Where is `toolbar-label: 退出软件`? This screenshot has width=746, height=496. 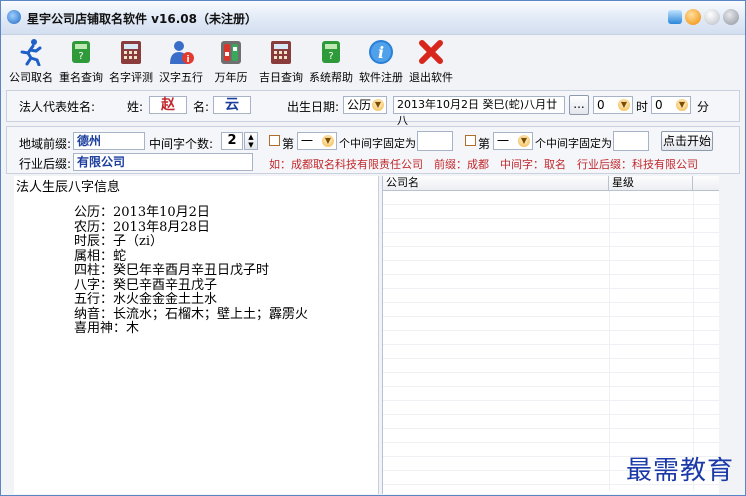 toolbar-label: 退出软件 is located at coordinates (431, 77).